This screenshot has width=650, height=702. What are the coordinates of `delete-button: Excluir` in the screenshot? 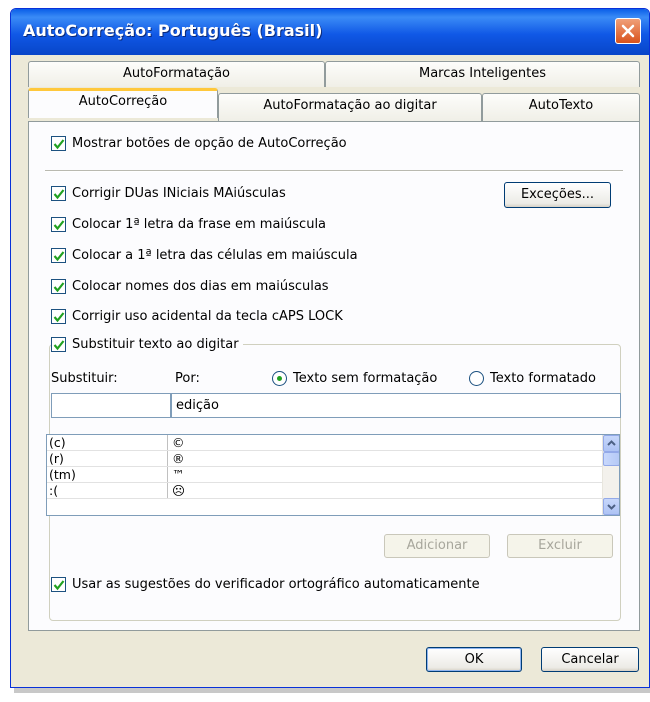 It's located at (560, 546).